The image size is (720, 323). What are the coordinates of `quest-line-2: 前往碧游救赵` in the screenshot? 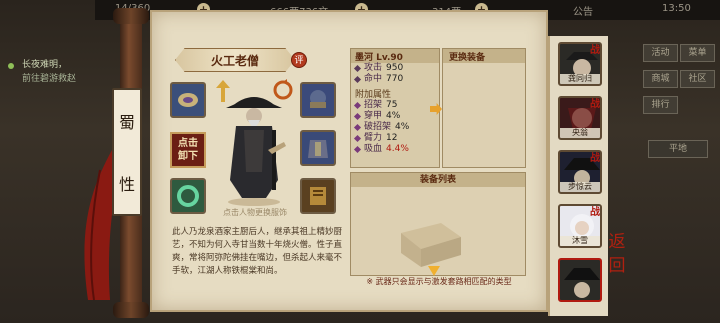 It's located at (49, 79).